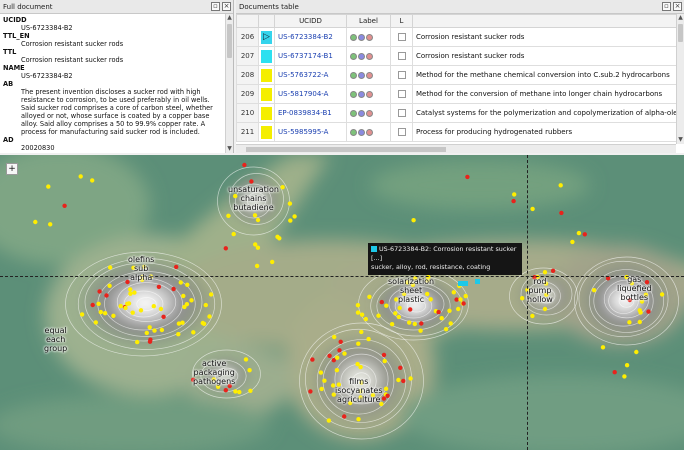 The image size is (684, 450). Describe the element at coordinates (215, 6) in the screenshot. I see `float-panel-icon: ▫` at that location.